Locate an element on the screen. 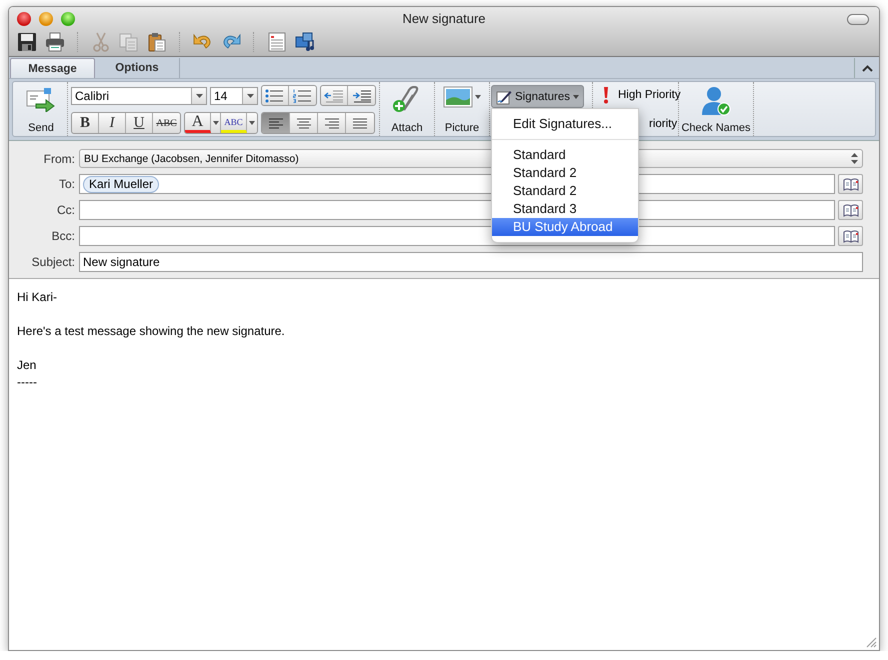 The image size is (888, 660). highlight-button: ABC is located at coordinates (234, 123).